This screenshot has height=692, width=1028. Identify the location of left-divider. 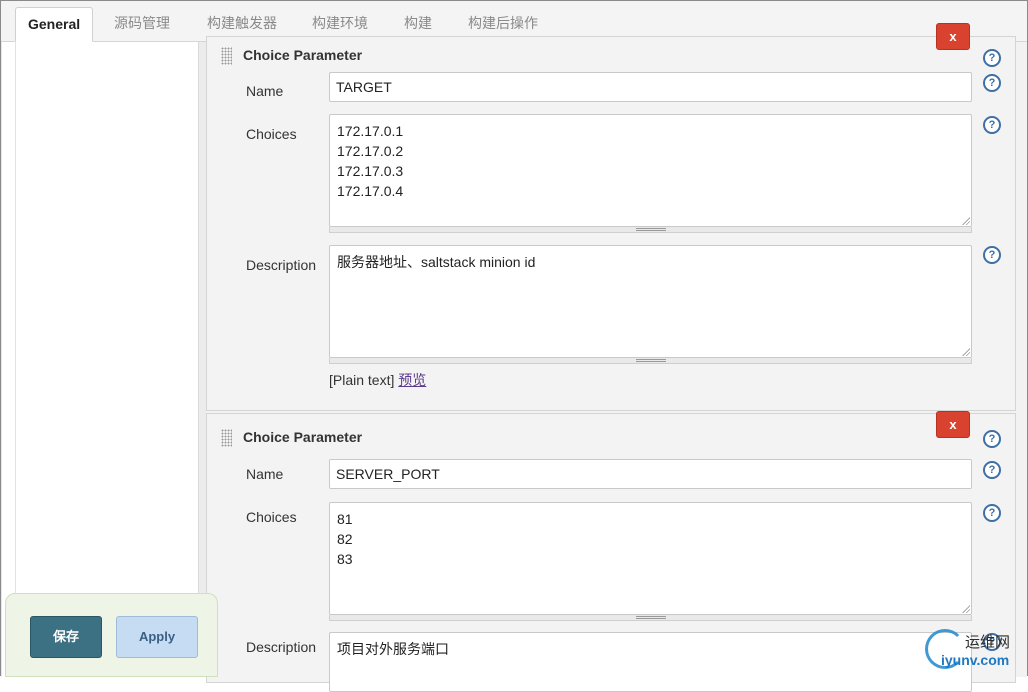
(15, 359).